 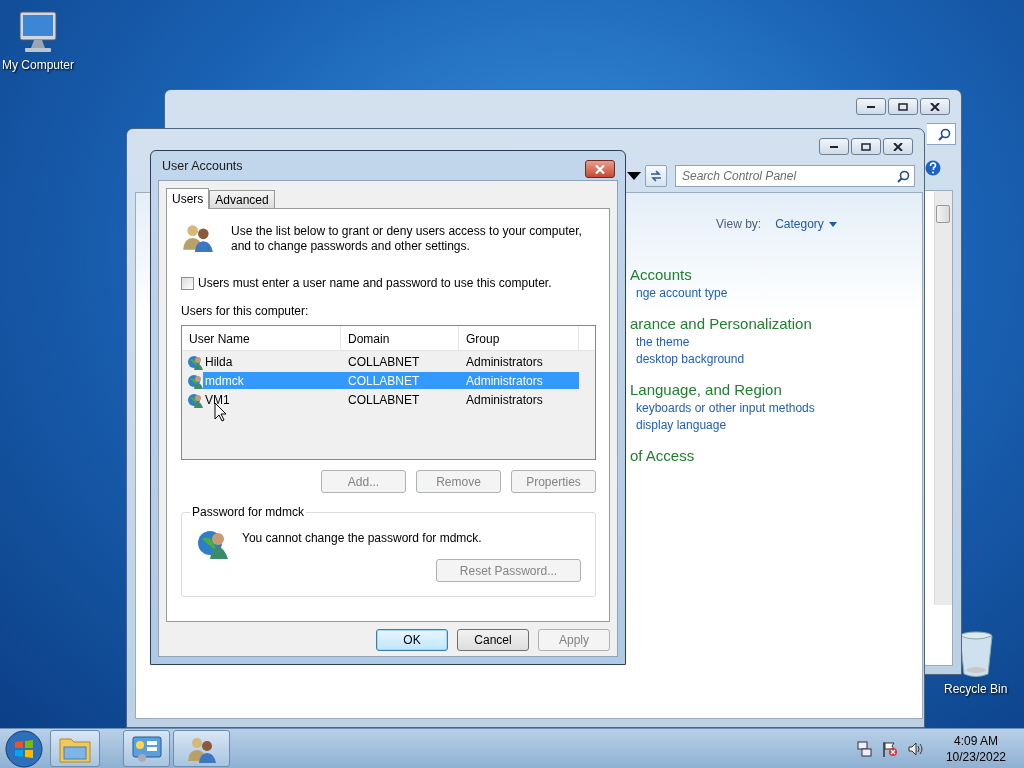 What do you see at coordinates (217, 399) in the screenshot?
I see `table-cell-text: VM1` at bounding box center [217, 399].